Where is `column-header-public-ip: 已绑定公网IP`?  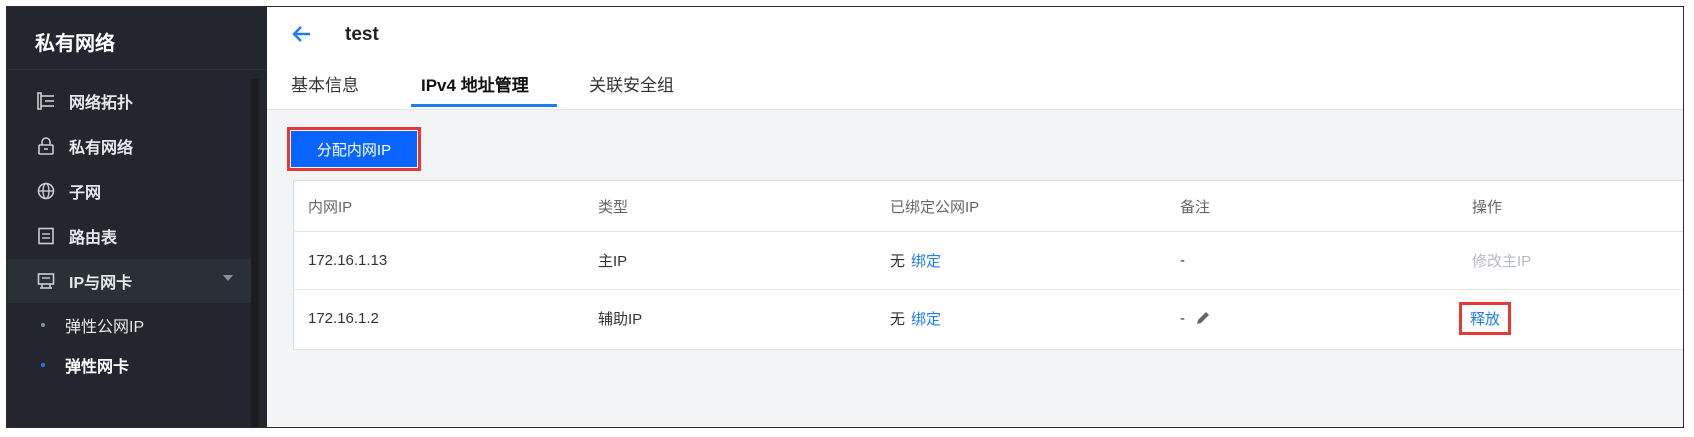 column-header-public-ip: 已绑定公网IP is located at coordinates (935, 207).